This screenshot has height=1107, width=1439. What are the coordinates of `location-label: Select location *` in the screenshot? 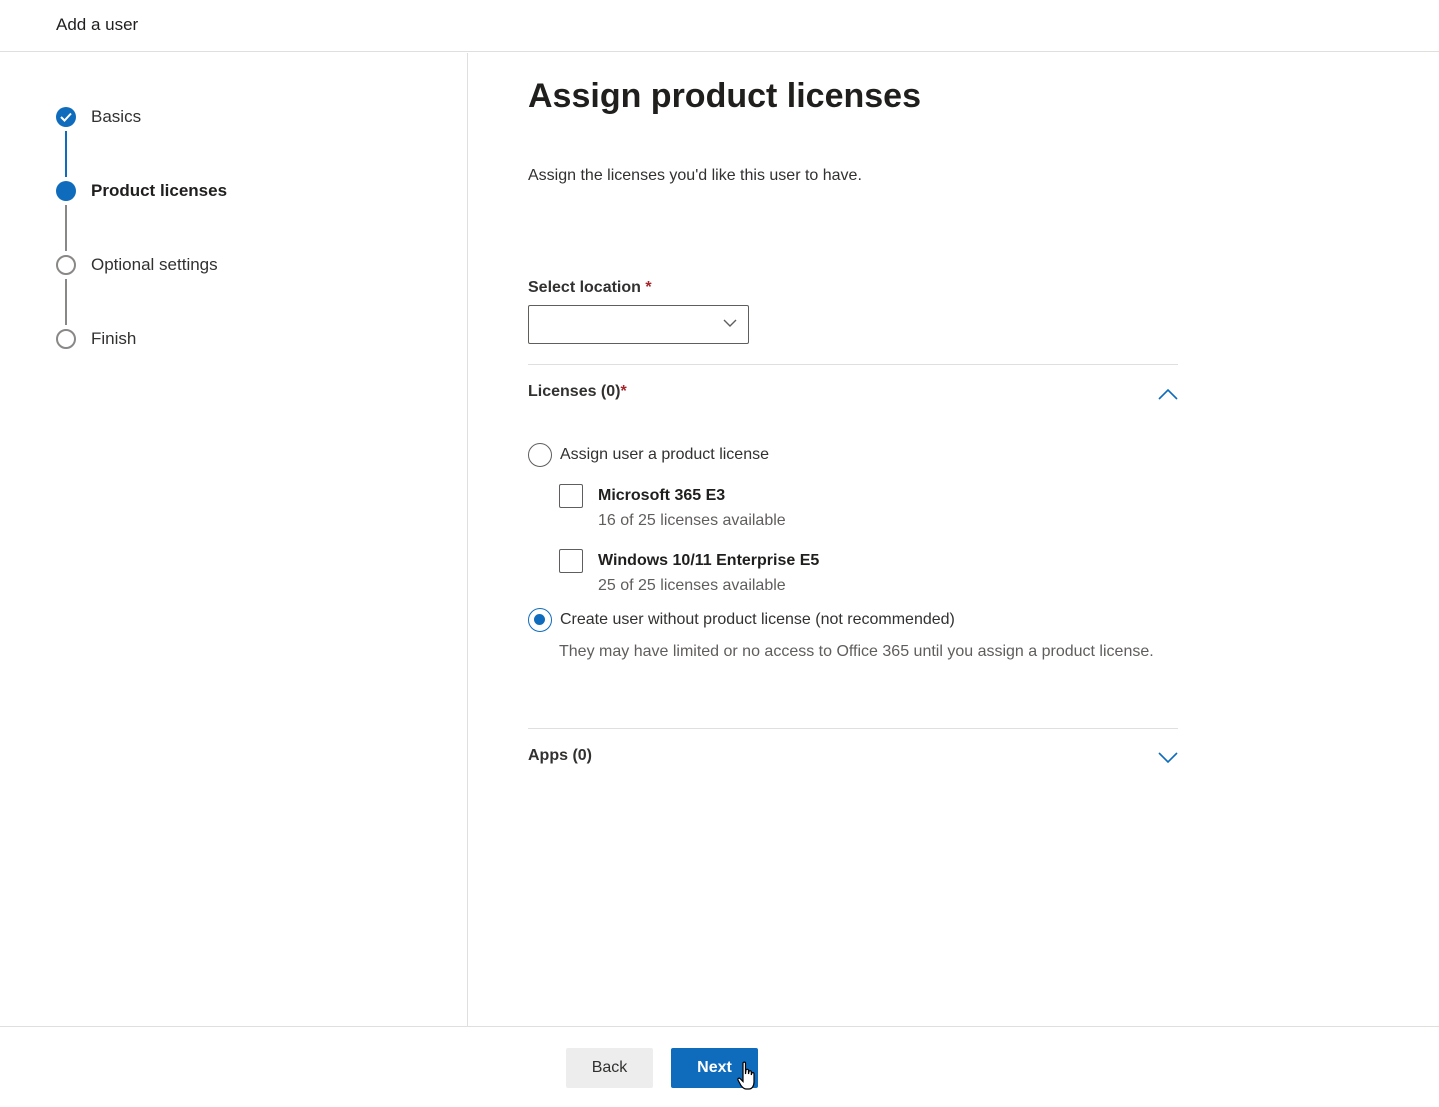 It's located at (590, 288).